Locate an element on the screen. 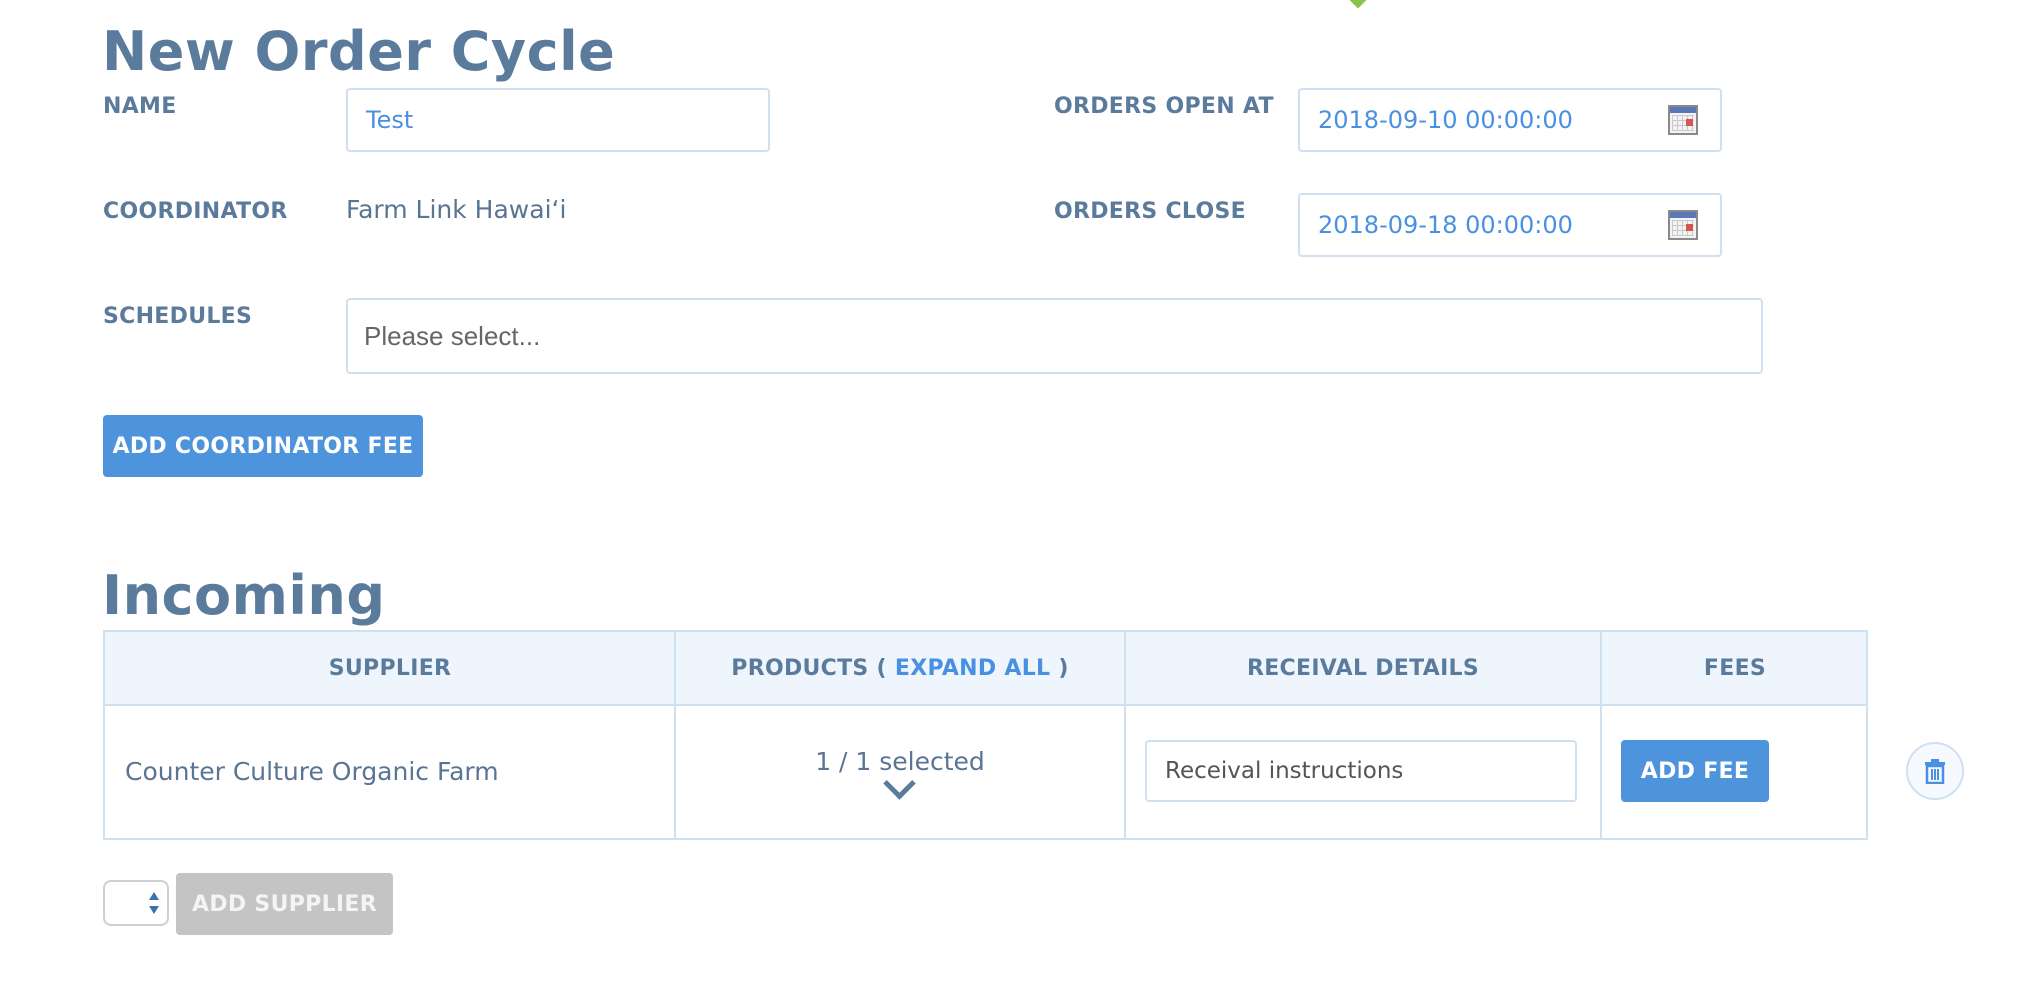 Image resolution: width=2040 pixels, height=984 pixels. table-row-receival-cell: Receival instructions is located at coordinates (1363, 771).